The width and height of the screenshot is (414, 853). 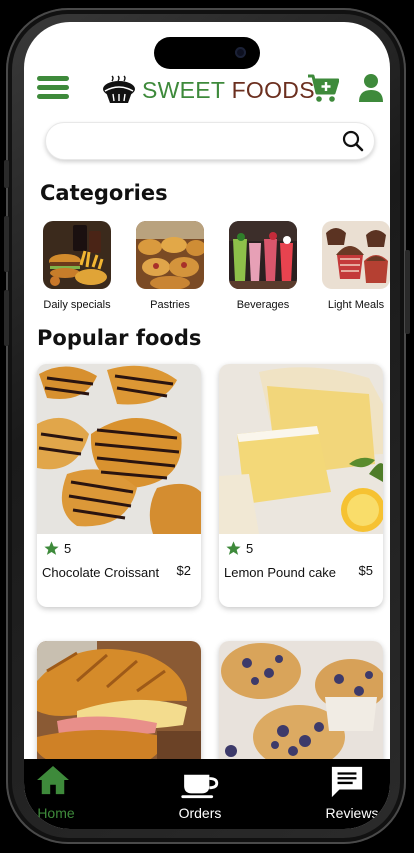 What do you see at coordinates (347, 782) in the screenshot?
I see `chat-icon` at bounding box center [347, 782].